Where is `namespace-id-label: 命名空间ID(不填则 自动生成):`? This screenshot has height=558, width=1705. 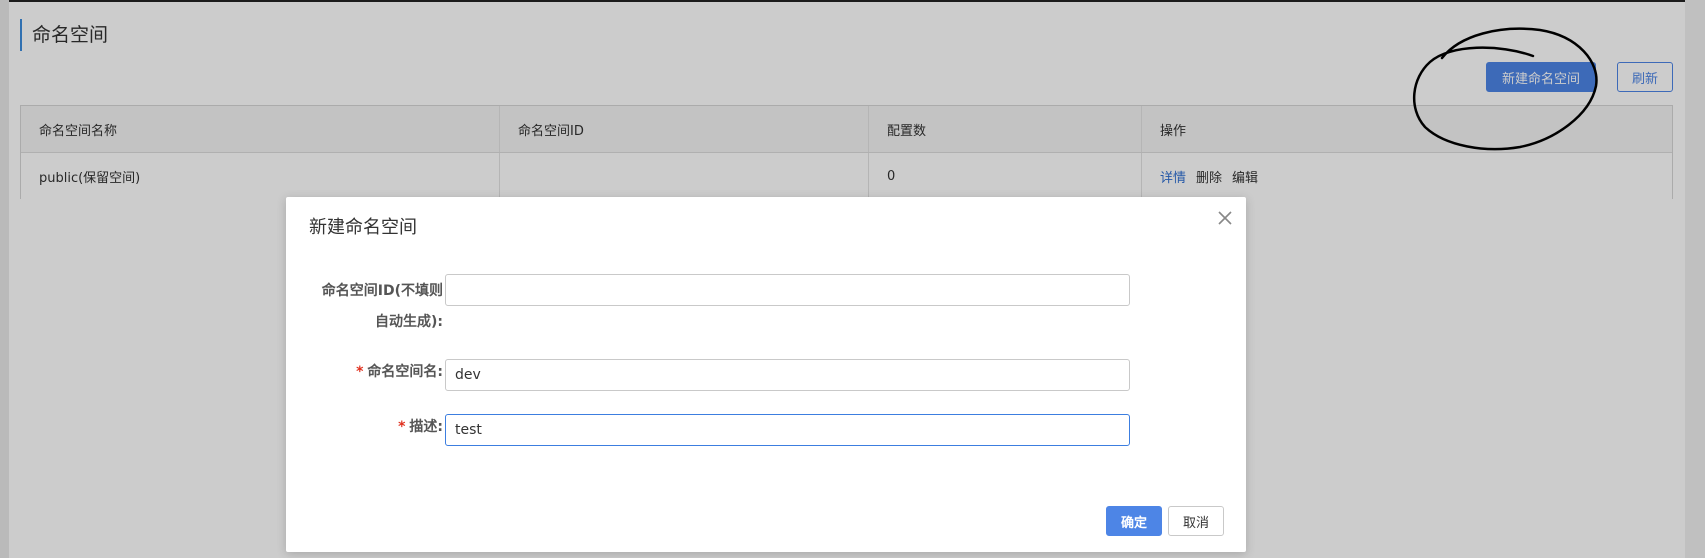 namespace-id-label: 命名空间ID(不填则 自动生成): is located at coordinates (372, 307).